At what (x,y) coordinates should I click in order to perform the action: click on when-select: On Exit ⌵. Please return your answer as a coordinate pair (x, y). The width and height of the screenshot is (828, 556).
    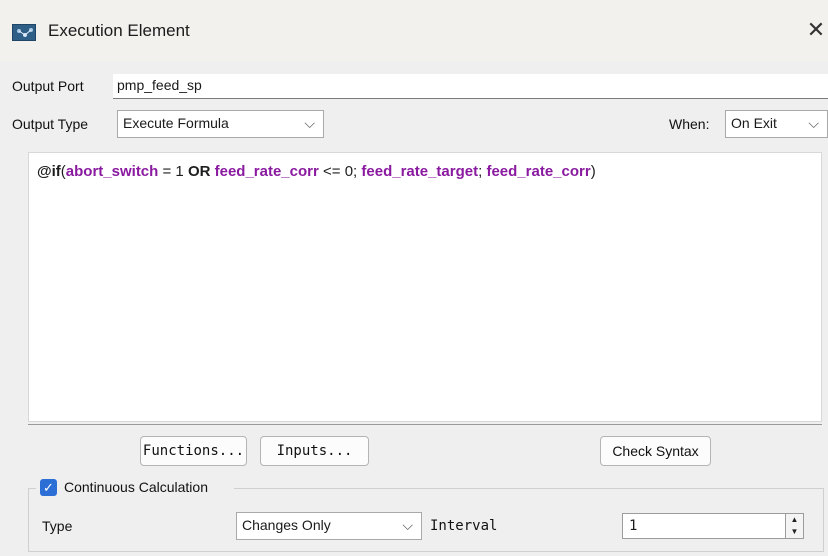
    Looking at the image, I should click on (776, 124).